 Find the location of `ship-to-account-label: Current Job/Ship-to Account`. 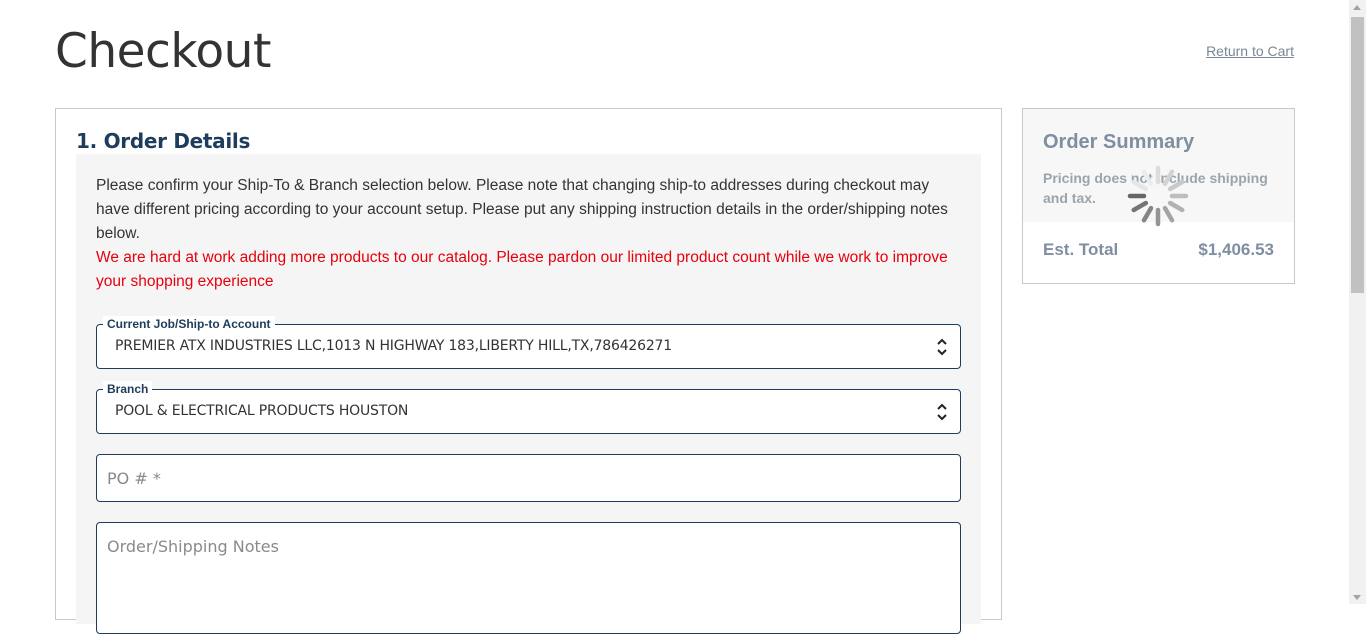

ship-to-account-label: Current Job/Ship-to Account is located at coordinates (189, 324).